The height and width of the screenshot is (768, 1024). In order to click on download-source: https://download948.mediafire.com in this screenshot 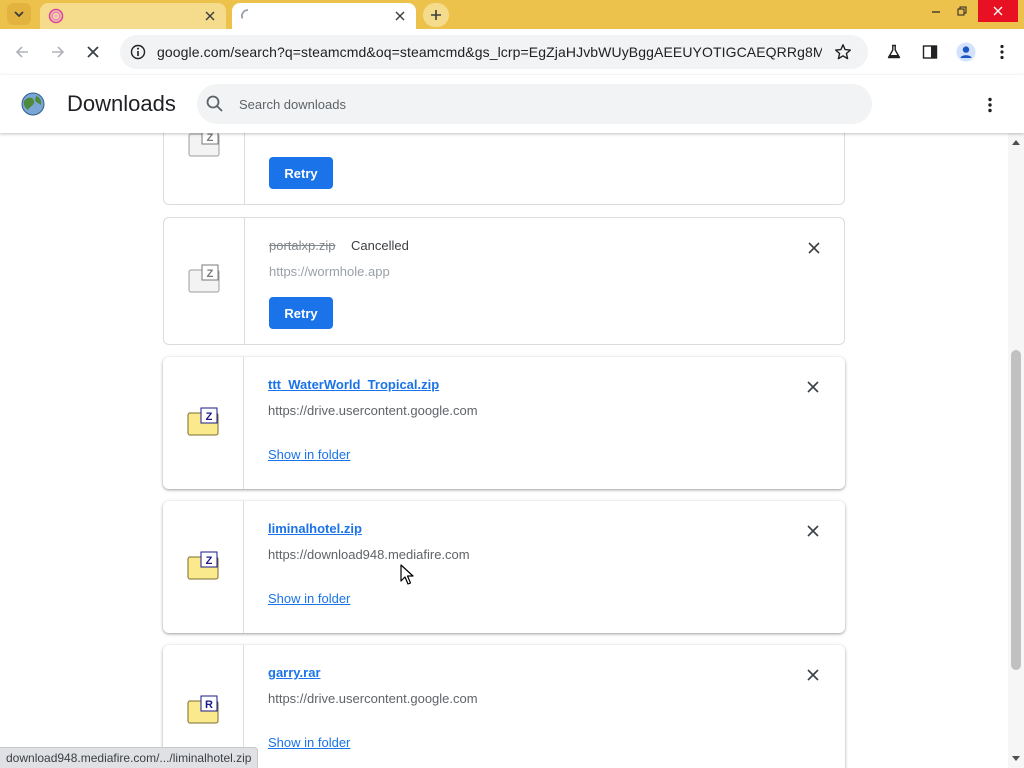, I will do `click(369, 554)`.